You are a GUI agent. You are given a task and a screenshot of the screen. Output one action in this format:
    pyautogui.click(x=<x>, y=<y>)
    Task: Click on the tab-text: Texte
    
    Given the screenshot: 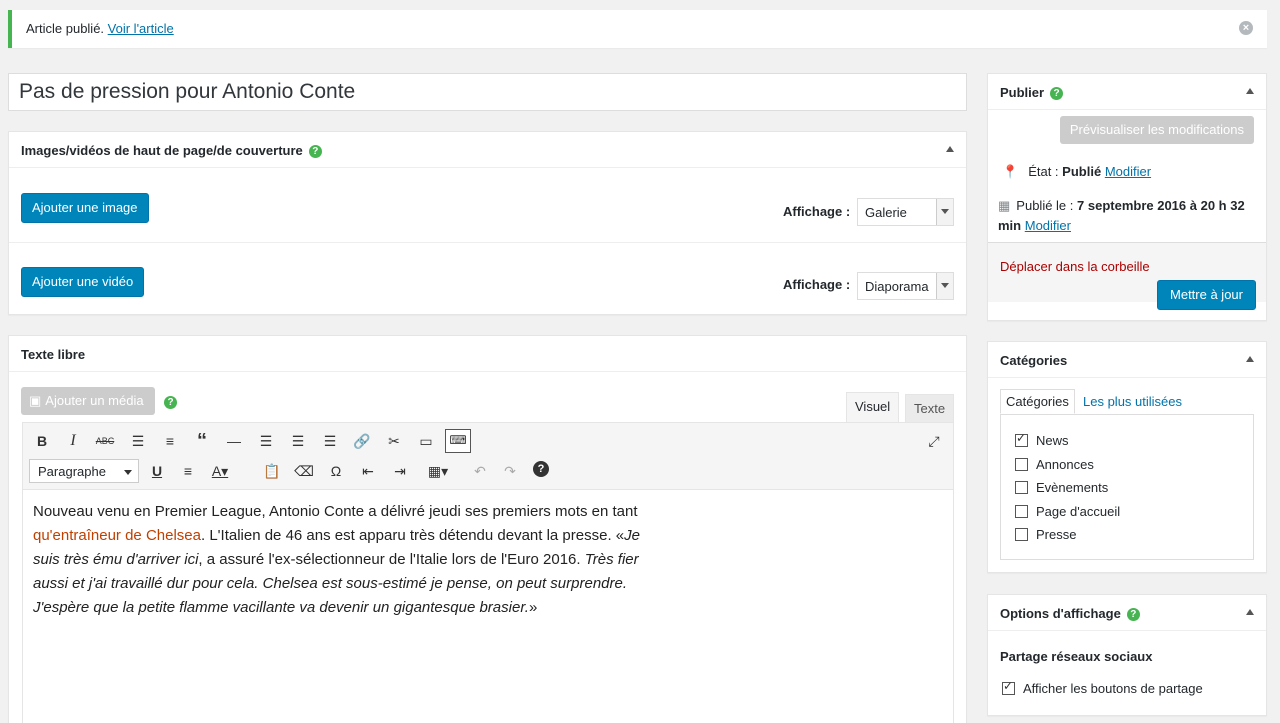 What is the action you would take?
    pyautogui.click(x=930, y=409)
    